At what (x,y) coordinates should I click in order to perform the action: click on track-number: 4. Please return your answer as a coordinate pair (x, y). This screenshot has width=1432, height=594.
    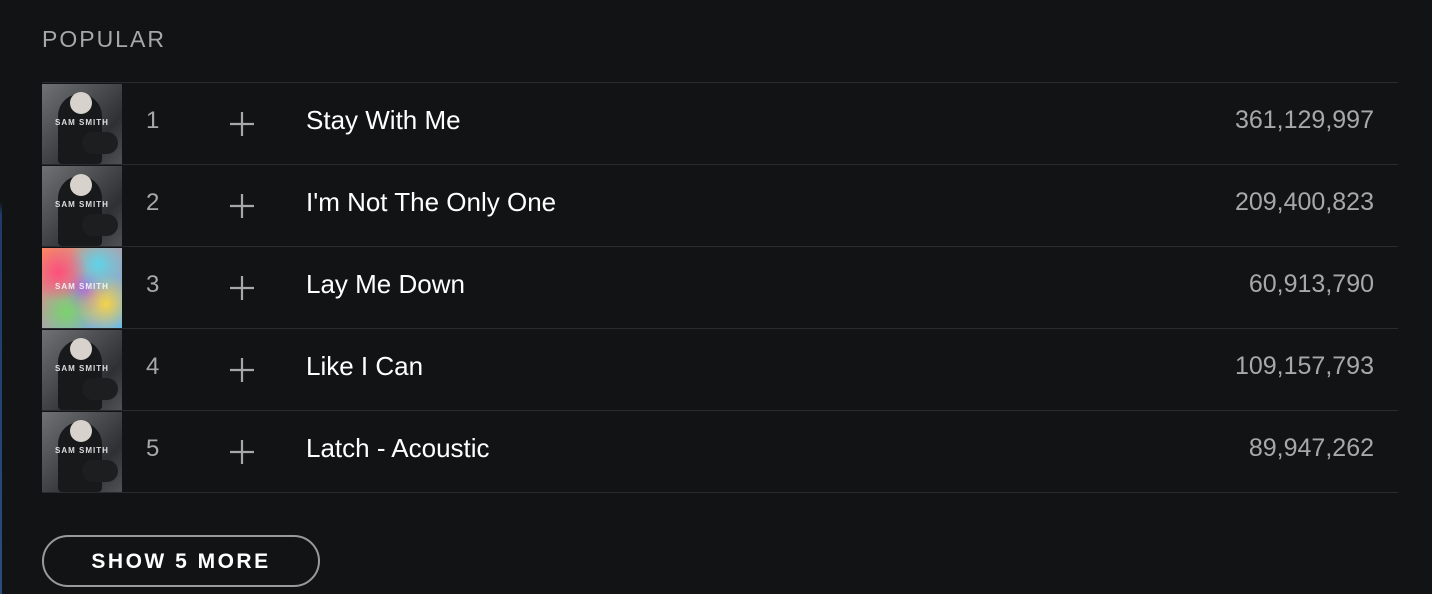
    Looking at the image, I should click on (153, 366).